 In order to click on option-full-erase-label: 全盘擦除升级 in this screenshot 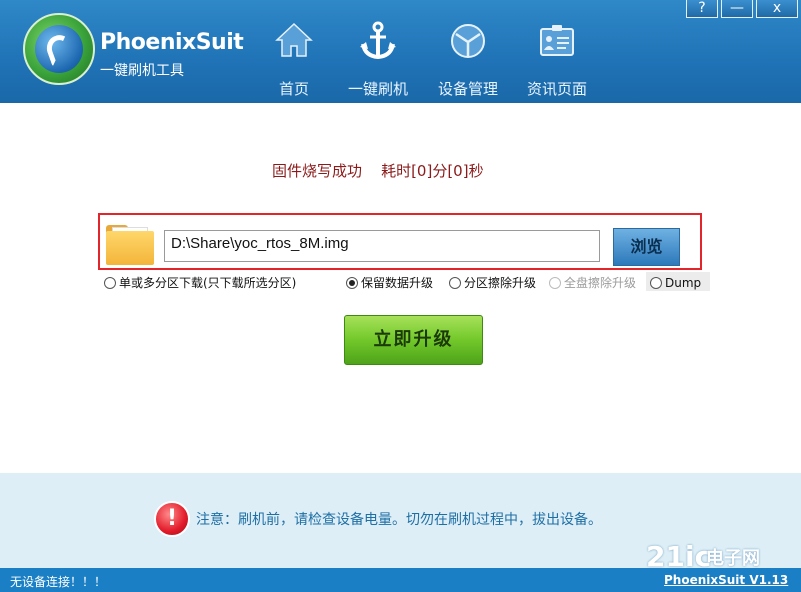, I will do `click(600, 283)`.